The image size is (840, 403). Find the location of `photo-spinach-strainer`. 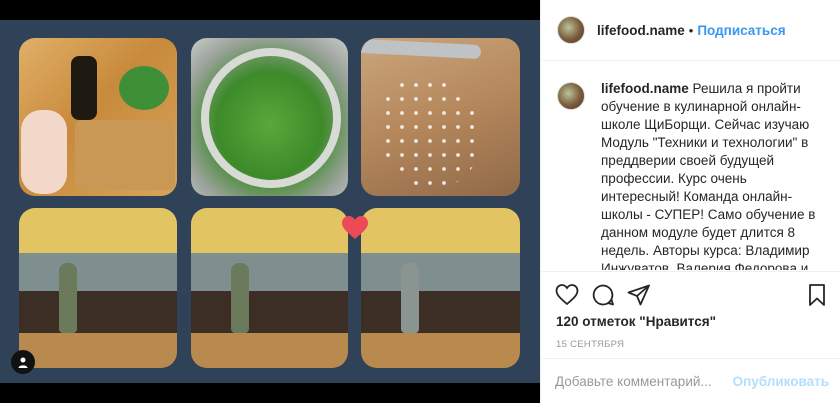

photo-spinach-strainer is located at coordinates (269, 117).